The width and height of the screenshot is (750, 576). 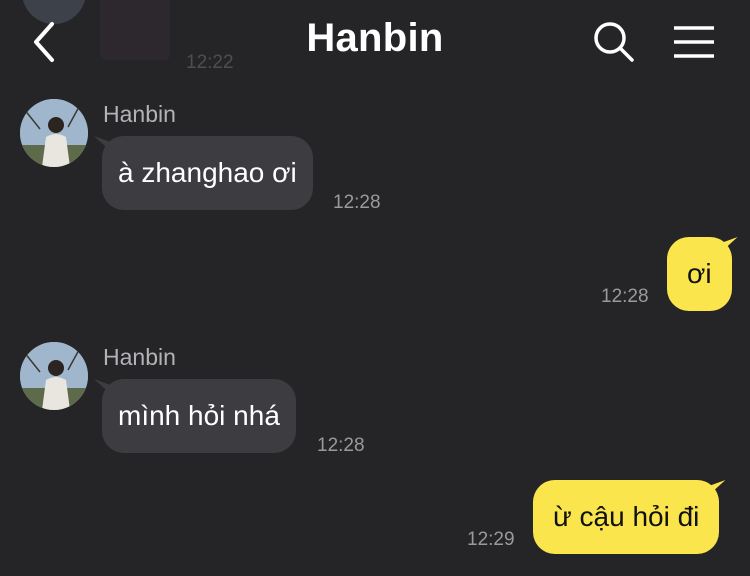 I want to click on message-time: 12:29, so click(x=491, y=539).